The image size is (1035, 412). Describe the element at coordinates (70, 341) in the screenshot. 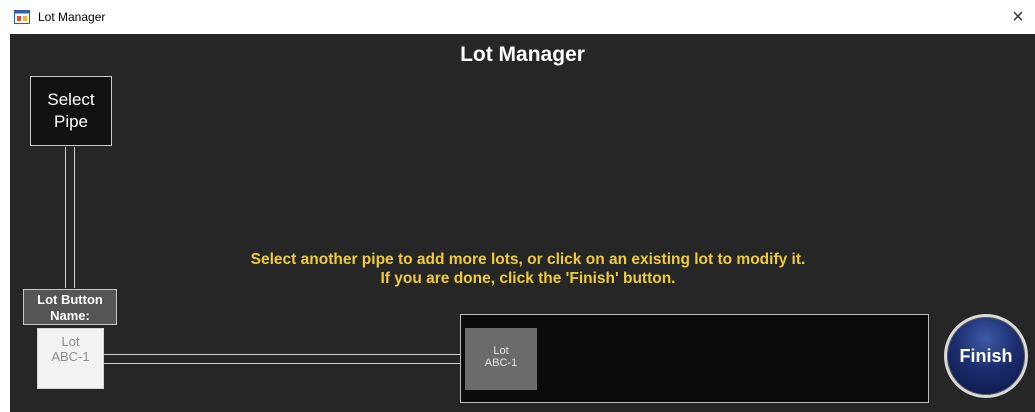

I see `lot-preview-line1: Lot` at that location.